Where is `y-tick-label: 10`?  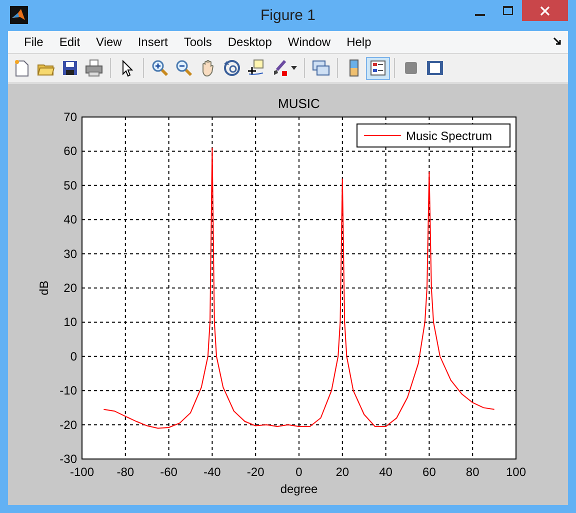 y-tick-label: 10 is located at coordinates (70, 322).